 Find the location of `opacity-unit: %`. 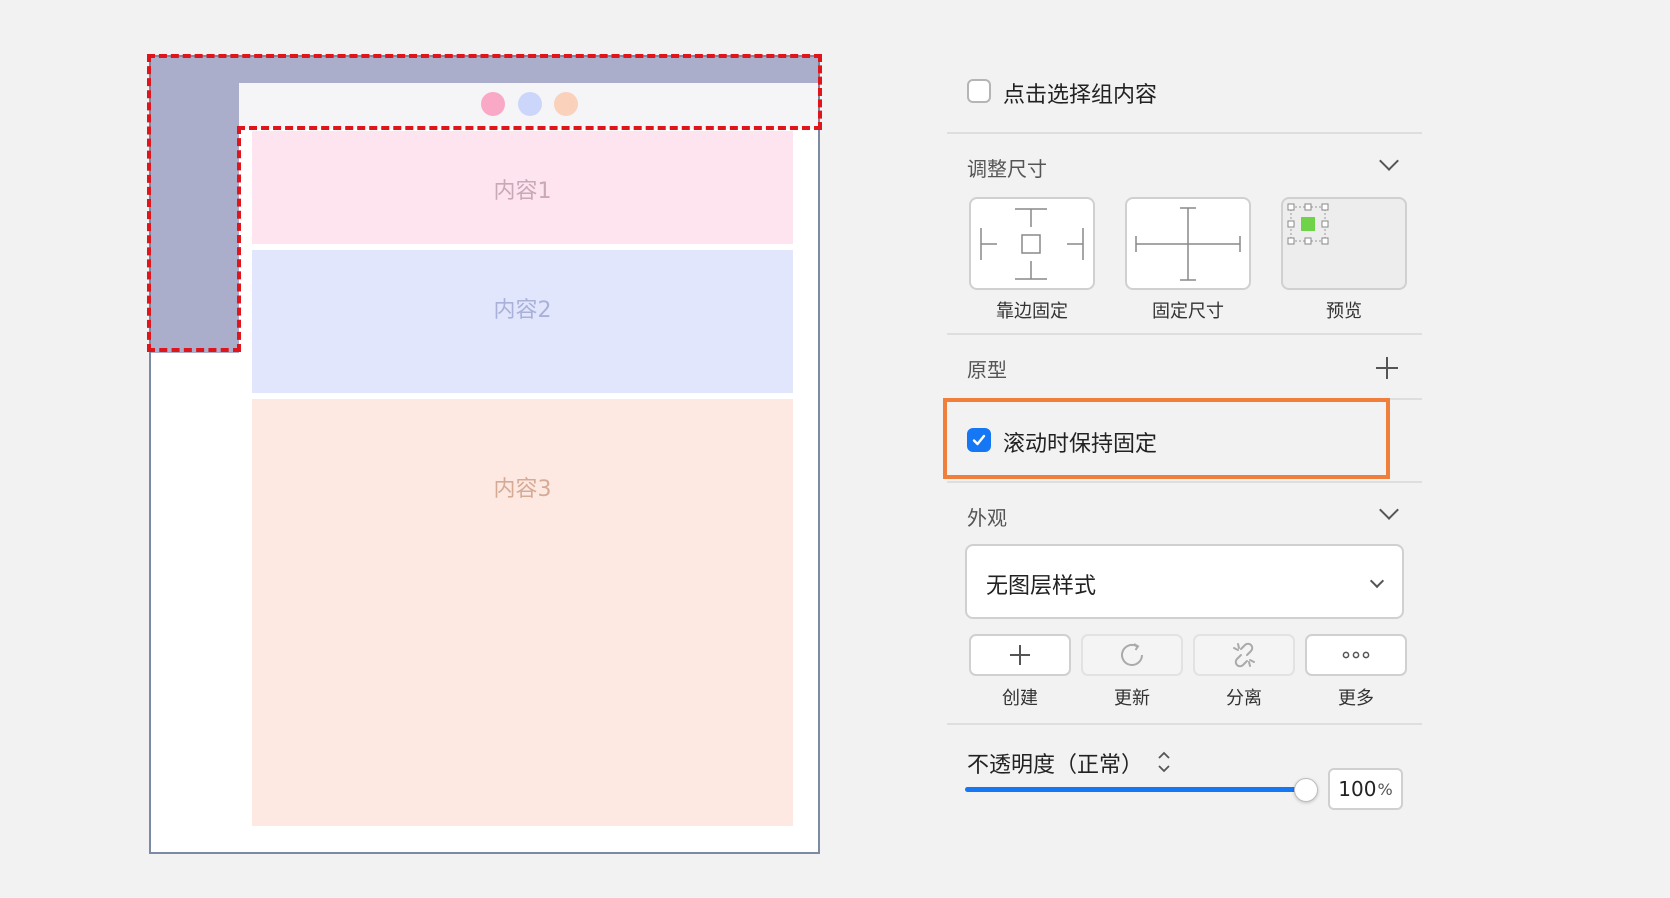

opacity-unit: % is located at coordinates (1385, 789).